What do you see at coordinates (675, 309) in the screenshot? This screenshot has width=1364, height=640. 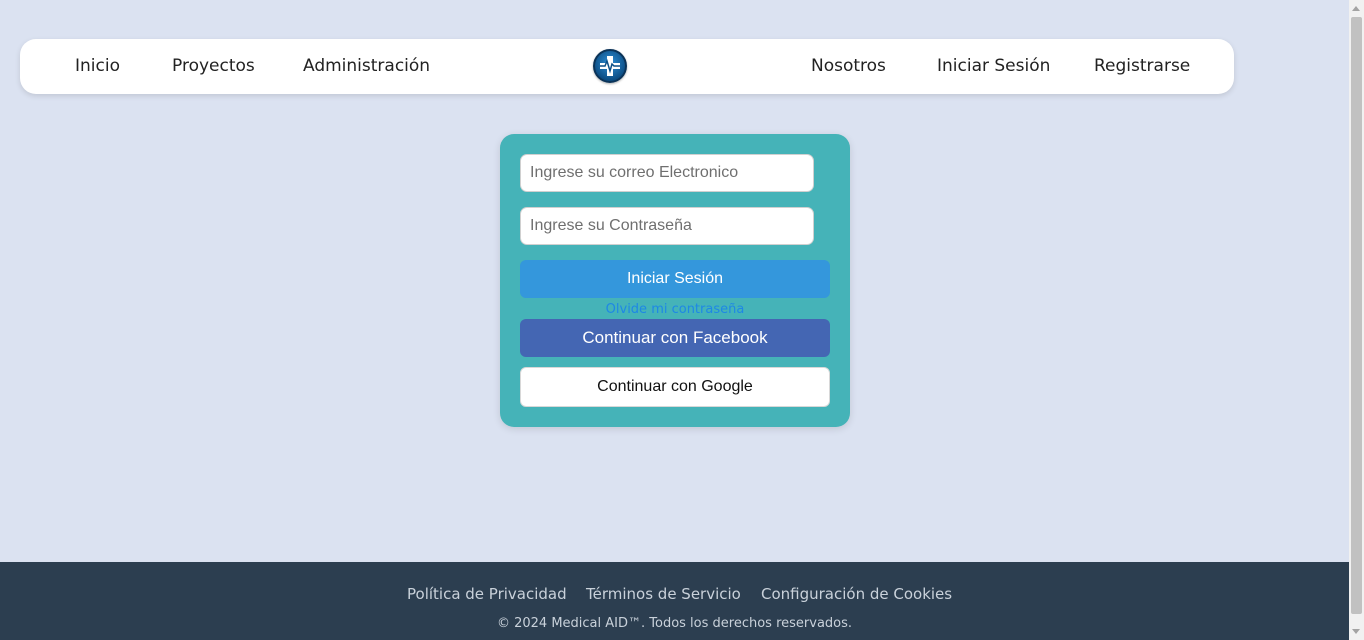 I see `forgot-password-link: Olvide mi contraseña` at bounding box center [675, 309].